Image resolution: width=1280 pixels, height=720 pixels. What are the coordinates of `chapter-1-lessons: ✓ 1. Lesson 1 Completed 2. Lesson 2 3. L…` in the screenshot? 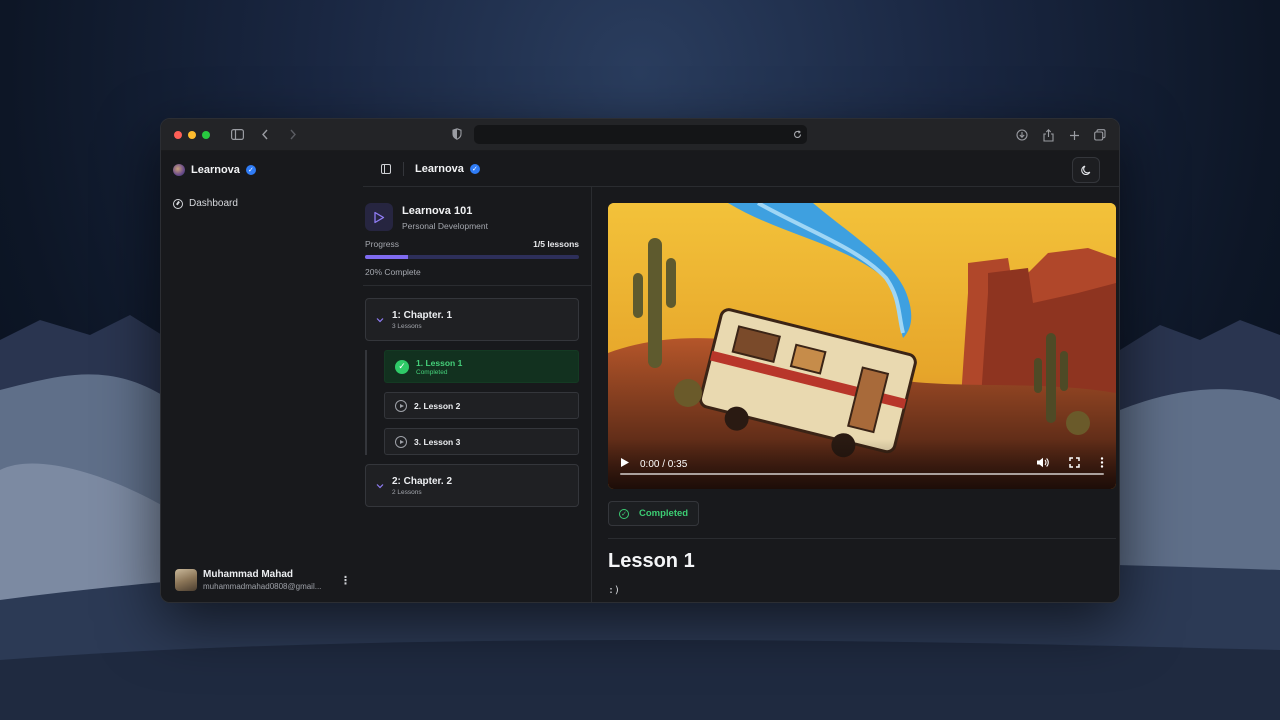 It's located at (472, 402).